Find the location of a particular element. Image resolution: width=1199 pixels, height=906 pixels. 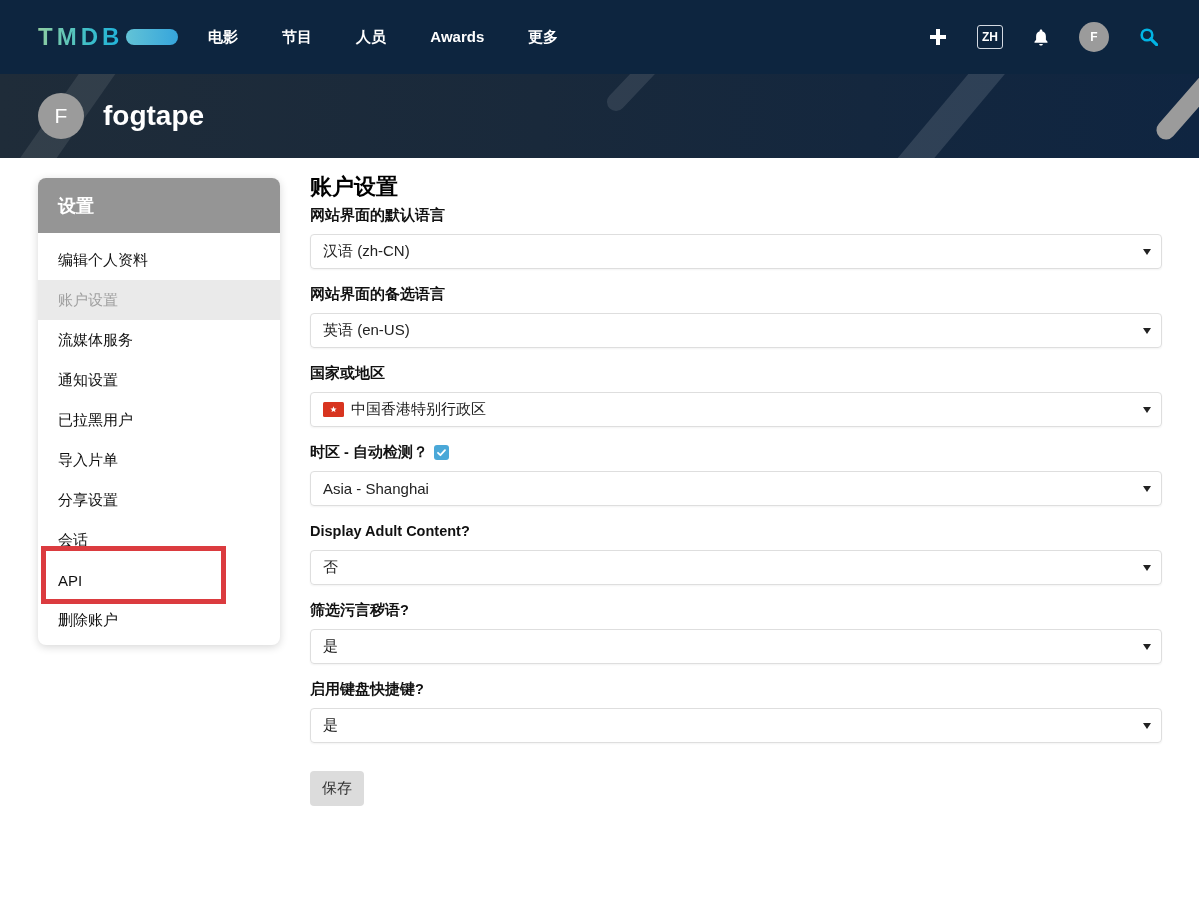

sidebar-item: 已拉黑用户 is located at coordinates (159, 420).